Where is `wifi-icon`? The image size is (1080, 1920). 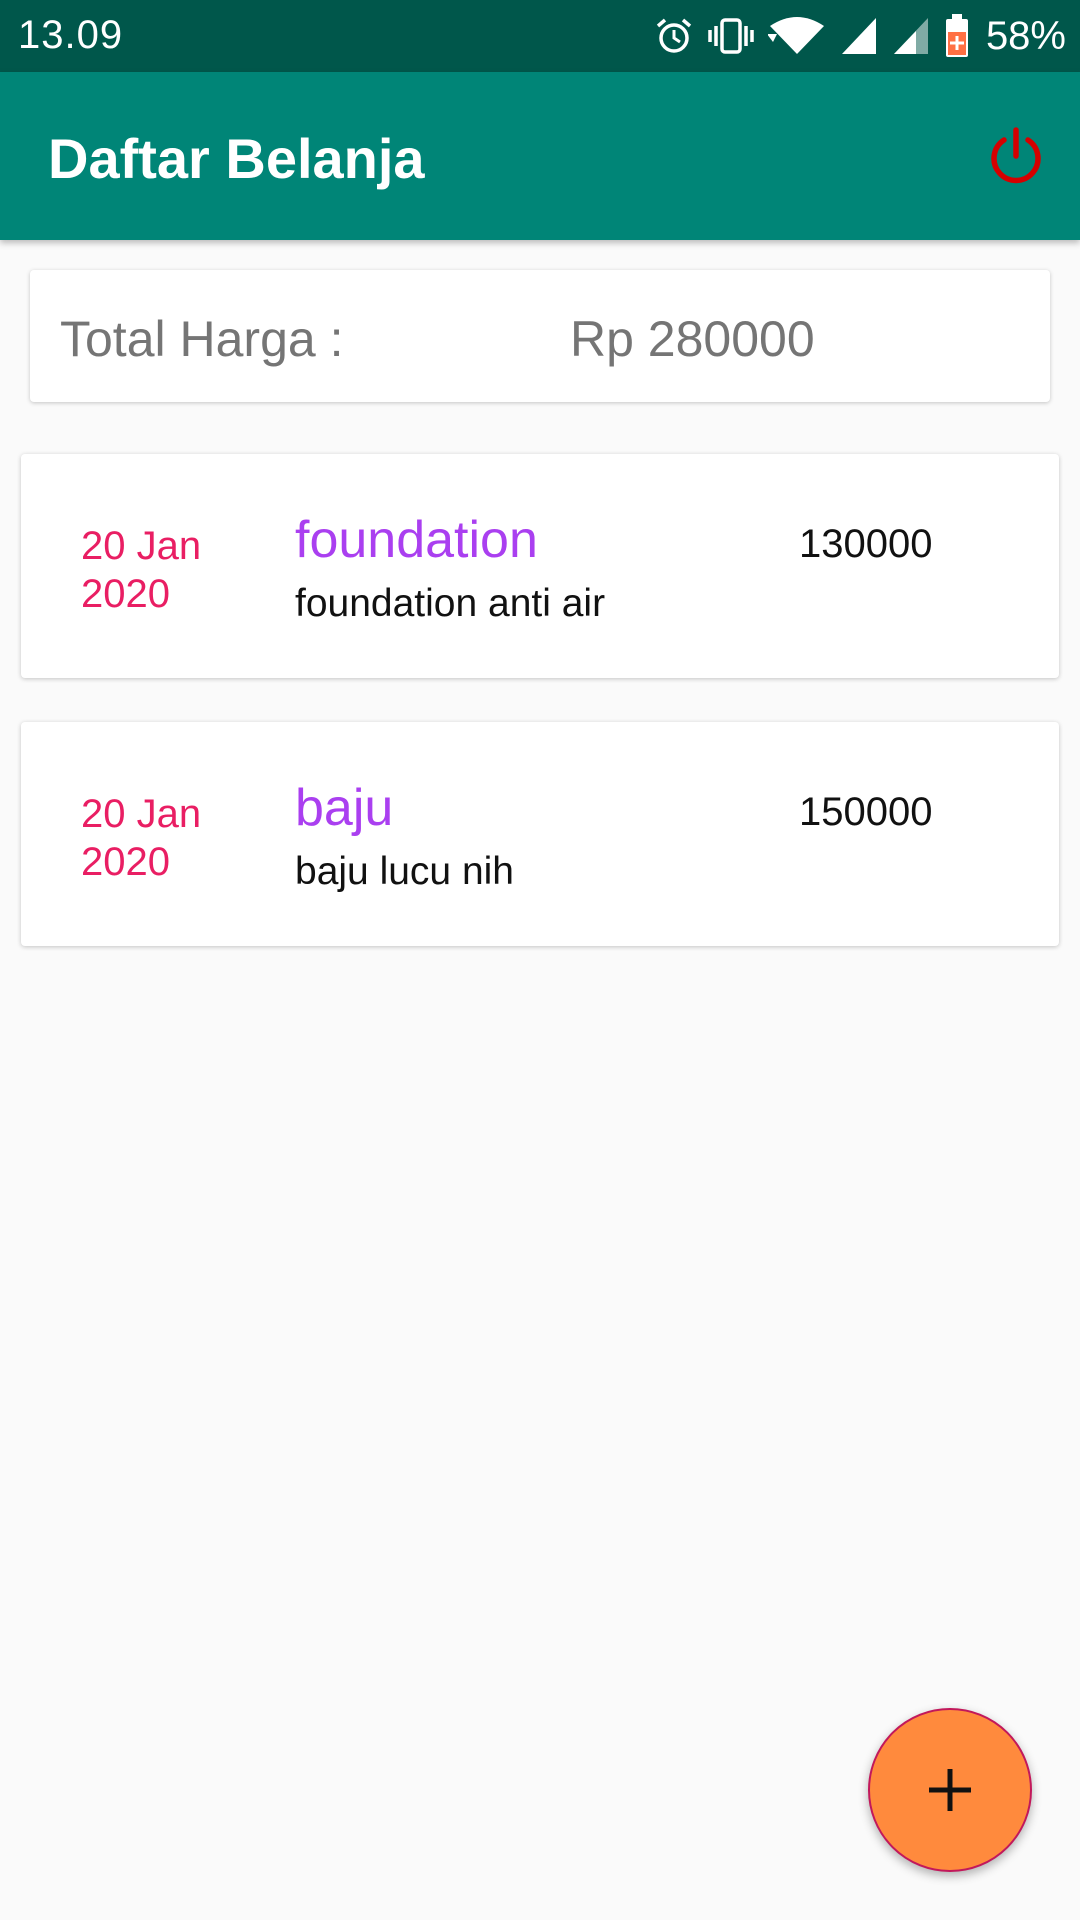 wifi-icon is located at coordinates (795, 35).